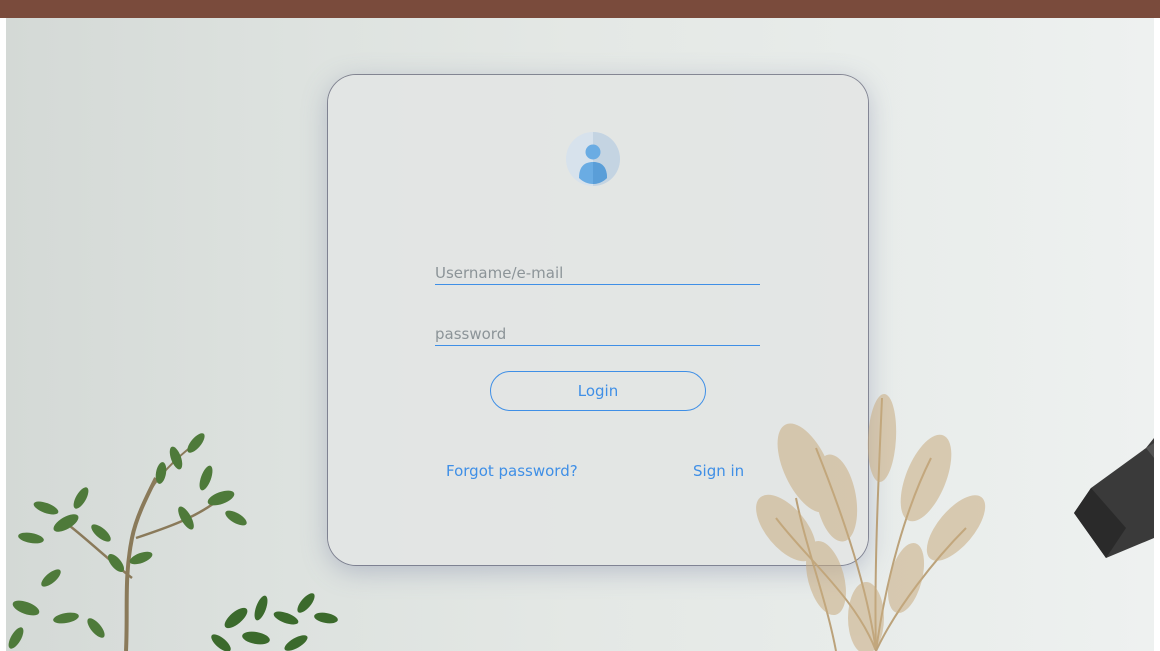 This screenshot has height=651, width=1160. What do you see at coordinates (512, 471) in the screenshot?
I see `forgot-password-link: Forgot password?` at bounding box center [512, 471].